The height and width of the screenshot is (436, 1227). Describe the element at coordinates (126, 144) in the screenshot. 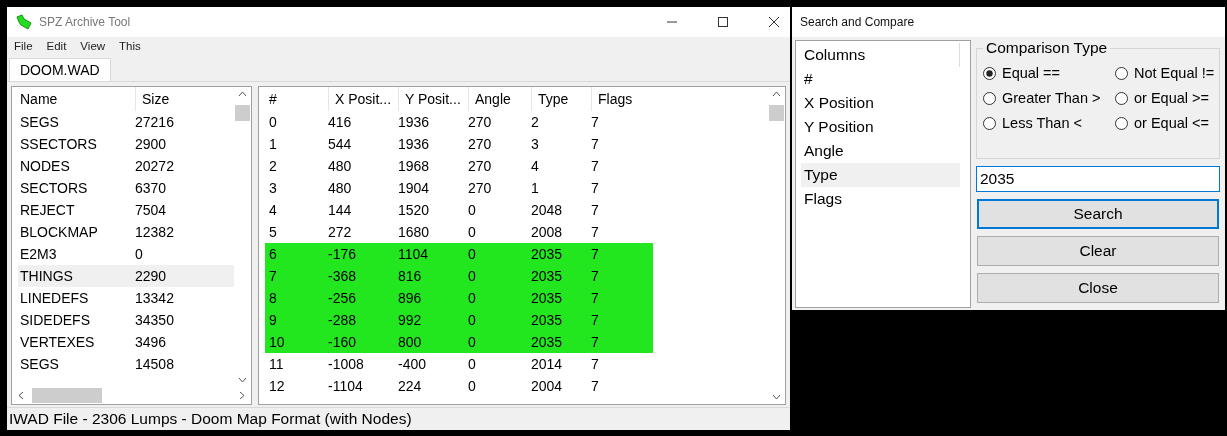

I see `list-row: SSECTORS 2900` at that location.